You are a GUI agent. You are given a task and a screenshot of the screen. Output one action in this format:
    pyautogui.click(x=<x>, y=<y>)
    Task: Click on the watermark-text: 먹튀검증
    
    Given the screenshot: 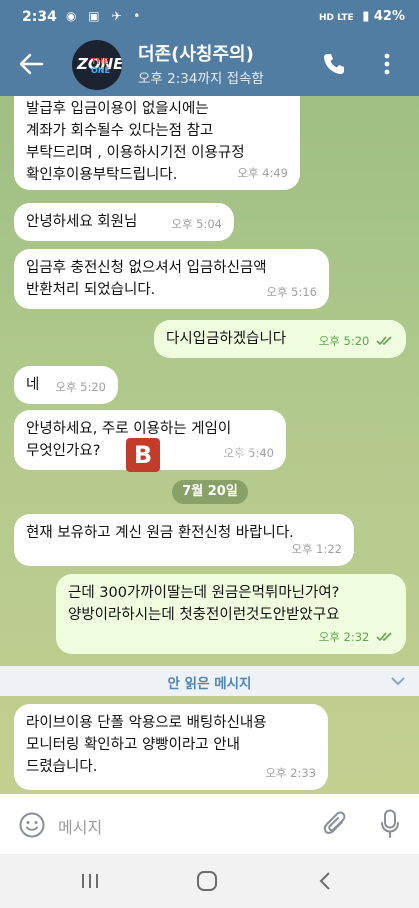 What is the action you would take?
    pyautogui.click(x=210, y=460)
    